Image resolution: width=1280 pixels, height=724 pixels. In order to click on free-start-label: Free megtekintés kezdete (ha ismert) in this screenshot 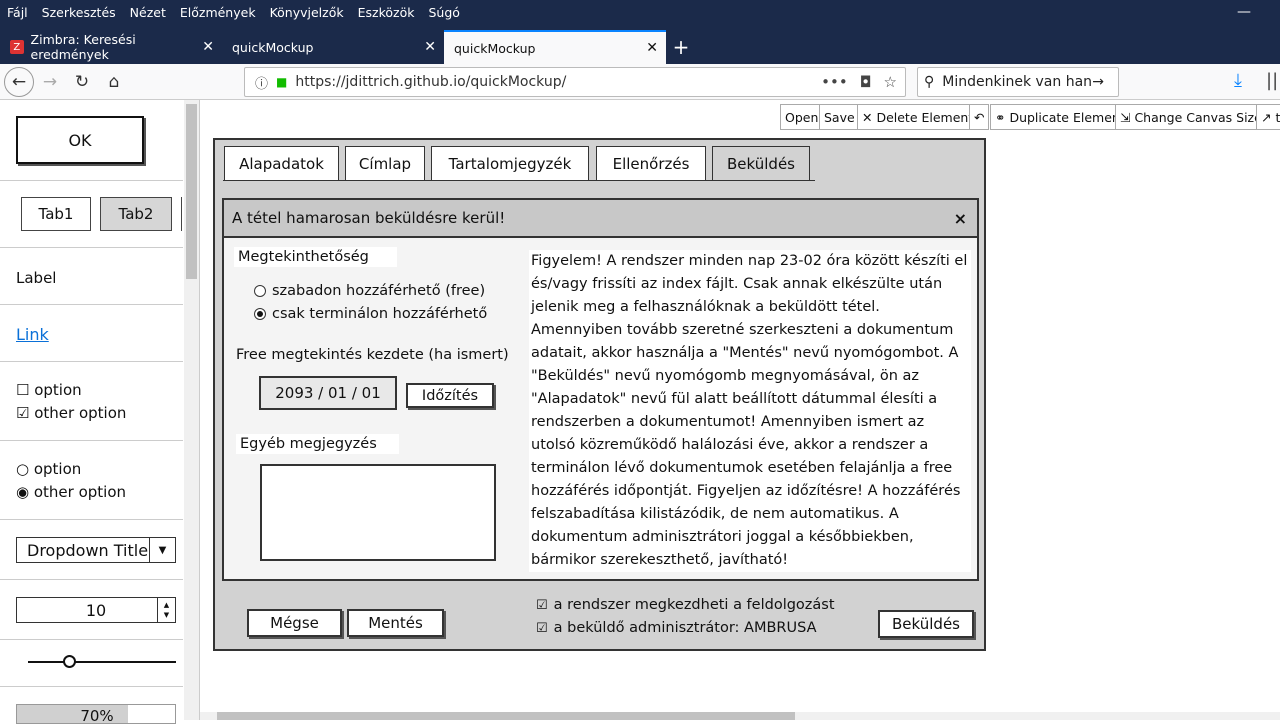, I will do `click(372, 355)`.